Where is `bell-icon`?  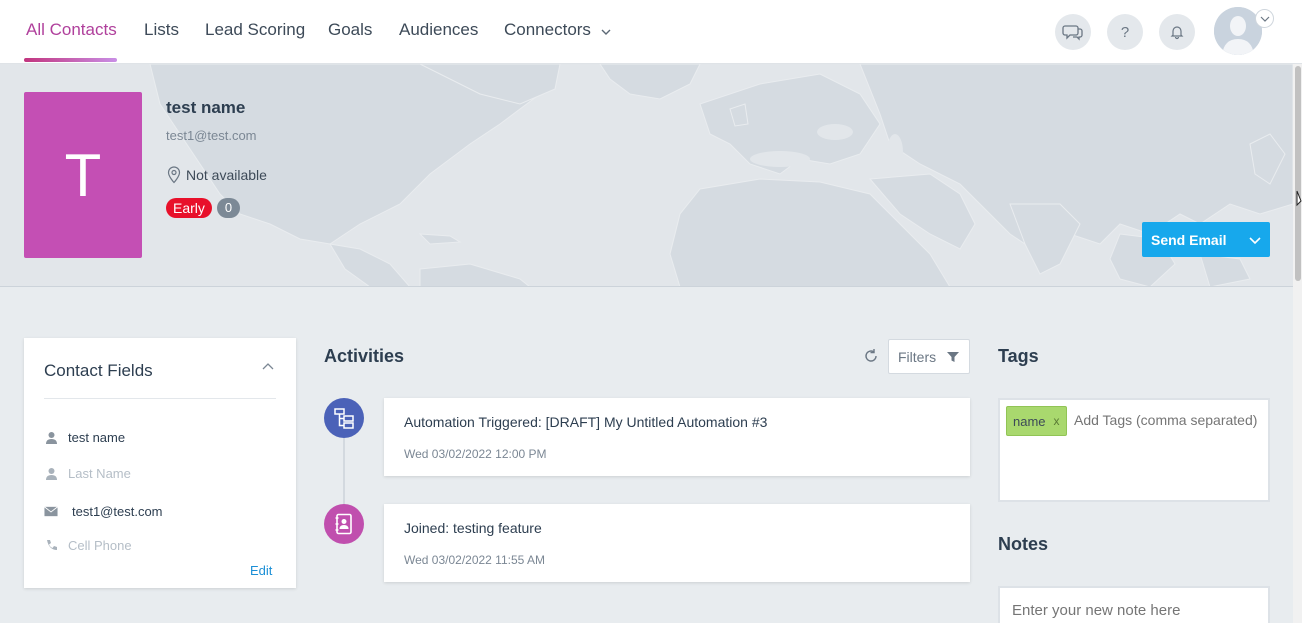 bell-icon is located at coordinates (1177, 33).